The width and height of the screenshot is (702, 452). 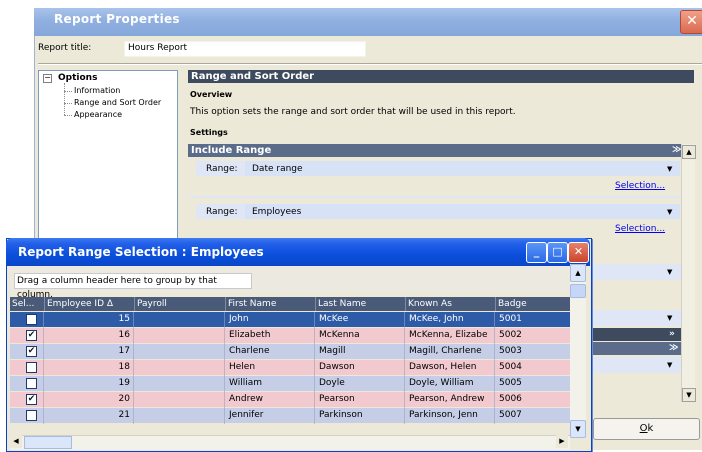 I want to click on table-cell-id: 16, so click(x=124, y=335).